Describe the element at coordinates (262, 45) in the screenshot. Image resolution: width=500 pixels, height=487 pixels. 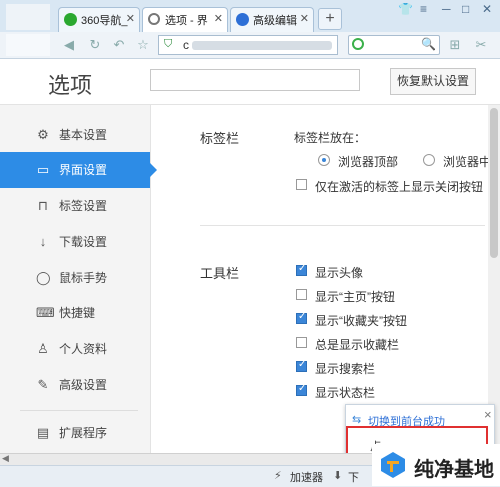
I see `blurred-address` at that location.